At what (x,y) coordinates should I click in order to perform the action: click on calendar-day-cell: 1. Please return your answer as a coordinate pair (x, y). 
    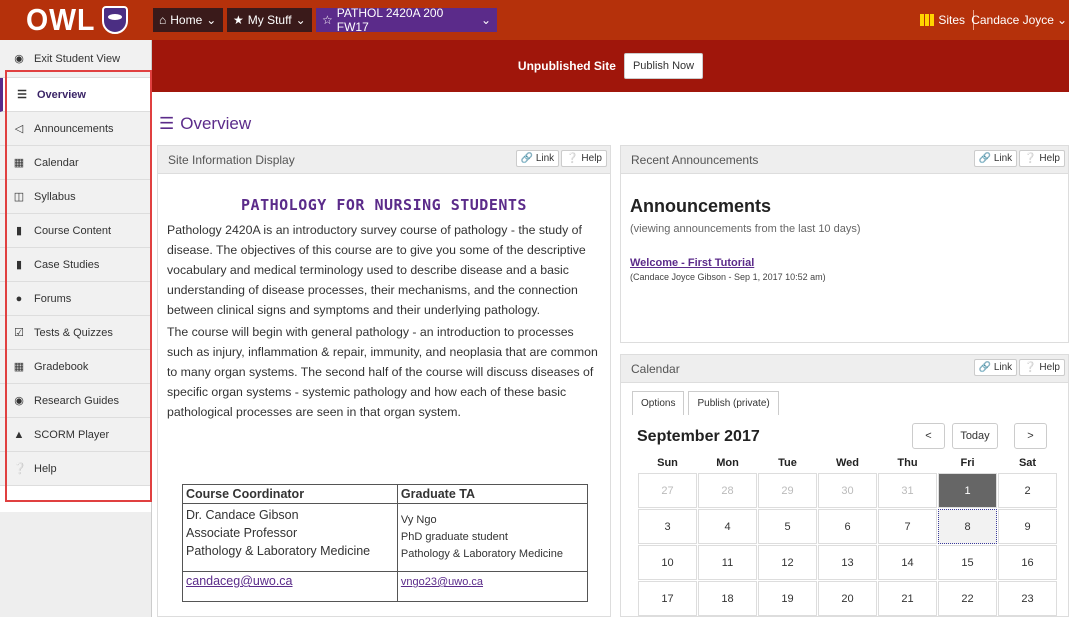
    Looking at the image, I should click on (967, 490).